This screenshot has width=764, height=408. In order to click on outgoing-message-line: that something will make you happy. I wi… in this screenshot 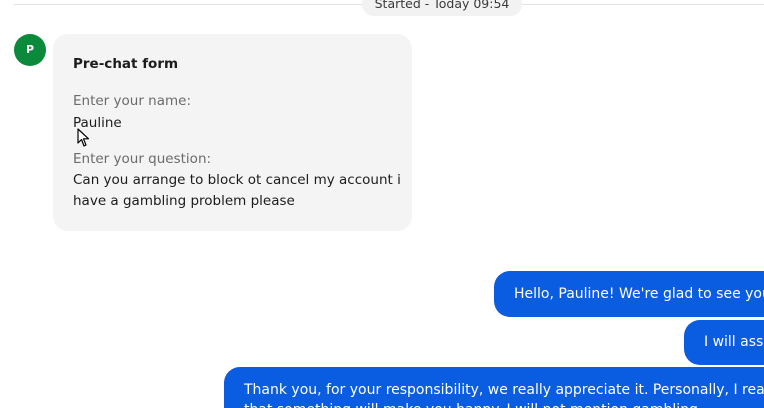, I will do `click(504, 404)`.